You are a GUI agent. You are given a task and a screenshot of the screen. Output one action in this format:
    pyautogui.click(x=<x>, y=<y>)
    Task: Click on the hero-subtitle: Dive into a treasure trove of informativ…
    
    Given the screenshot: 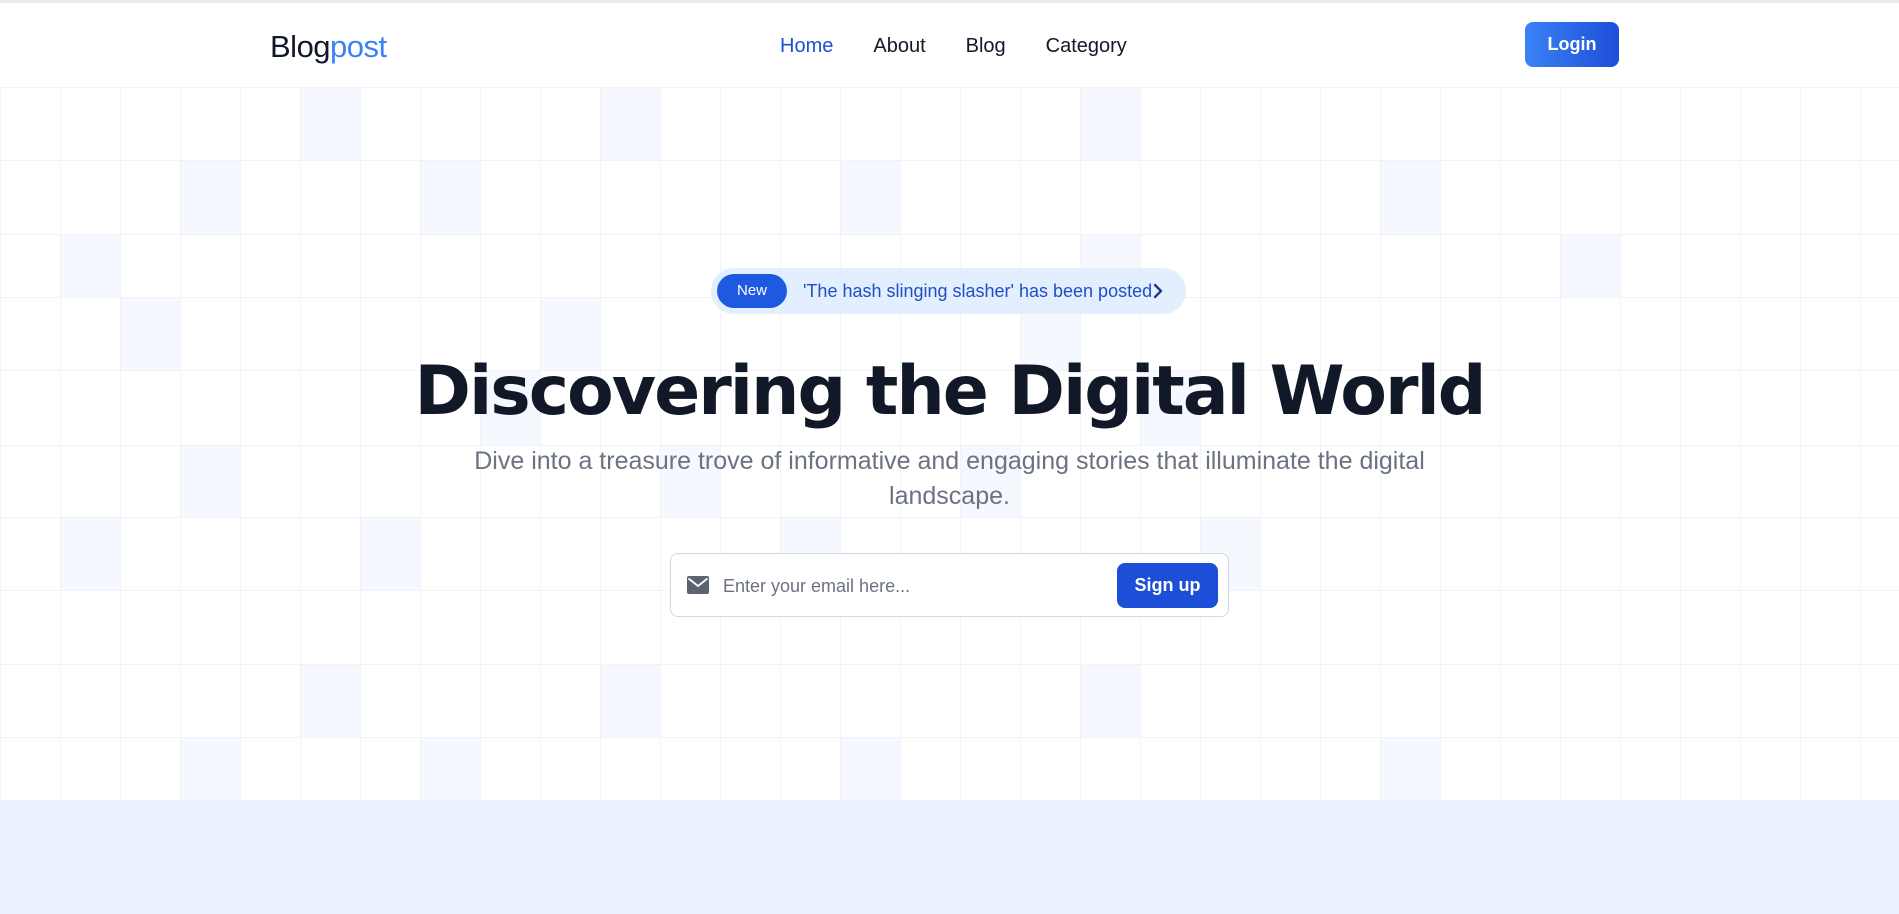 What is the action you would take?
    pyautogui.click(x=949, y=478)
    